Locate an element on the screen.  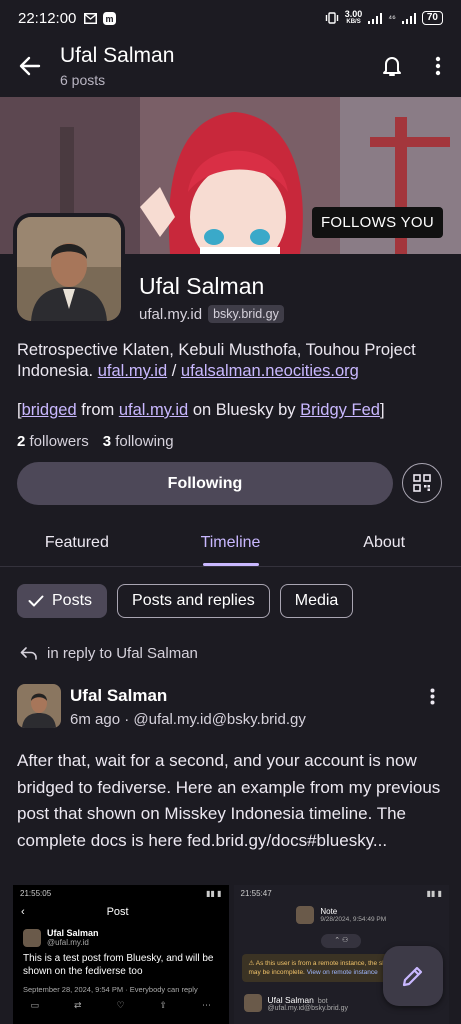
profile-avatar is located at coordinates (69, 269).